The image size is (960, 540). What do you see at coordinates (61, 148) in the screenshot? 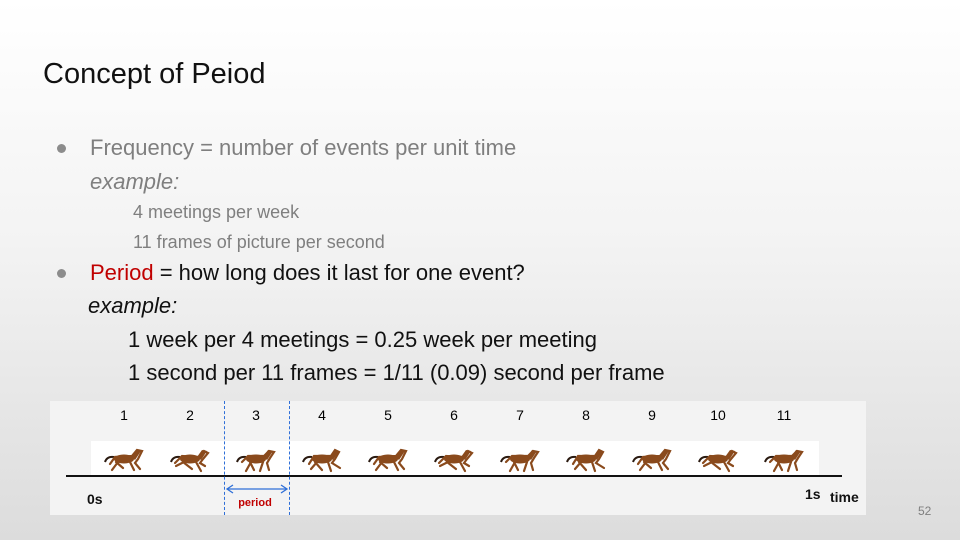
I see `bullet-frequency` at bounding box center [61, 148].